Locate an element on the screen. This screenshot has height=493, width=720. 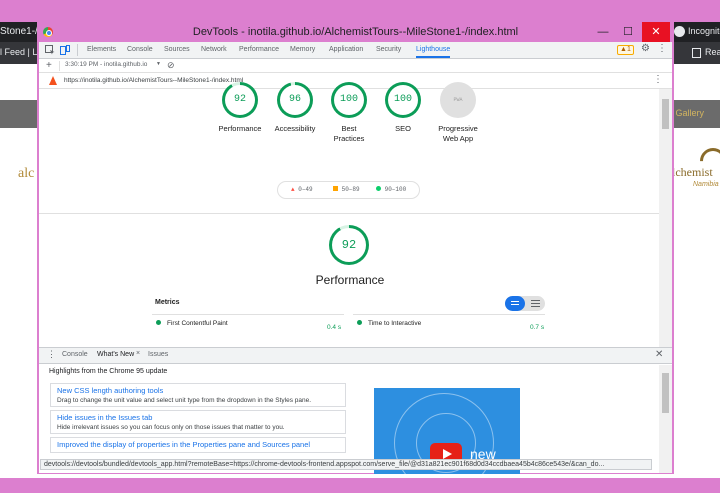
tab-performance: Performance is located at coordinates (259, 50).